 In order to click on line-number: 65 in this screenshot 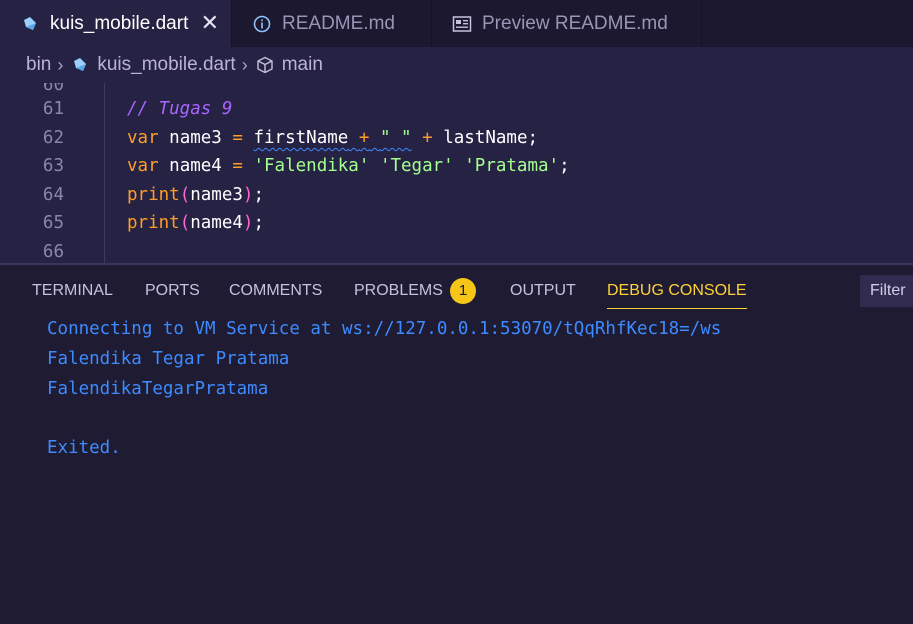, I will do `click(53, 223)`.